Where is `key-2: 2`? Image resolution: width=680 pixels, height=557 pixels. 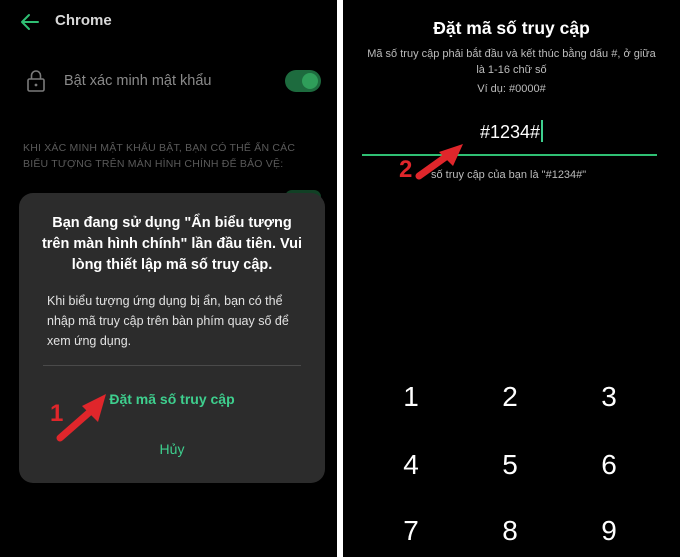 key-2: 2 is located at coordinates (510, 397).